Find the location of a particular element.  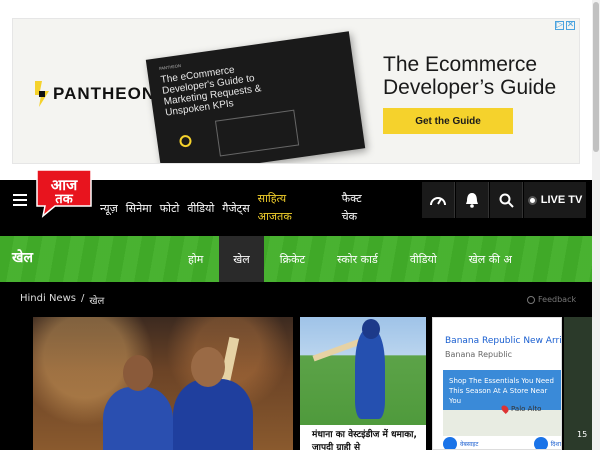

ad-headline-line2: Developer’s Guide is located at coordinates (470, 87).